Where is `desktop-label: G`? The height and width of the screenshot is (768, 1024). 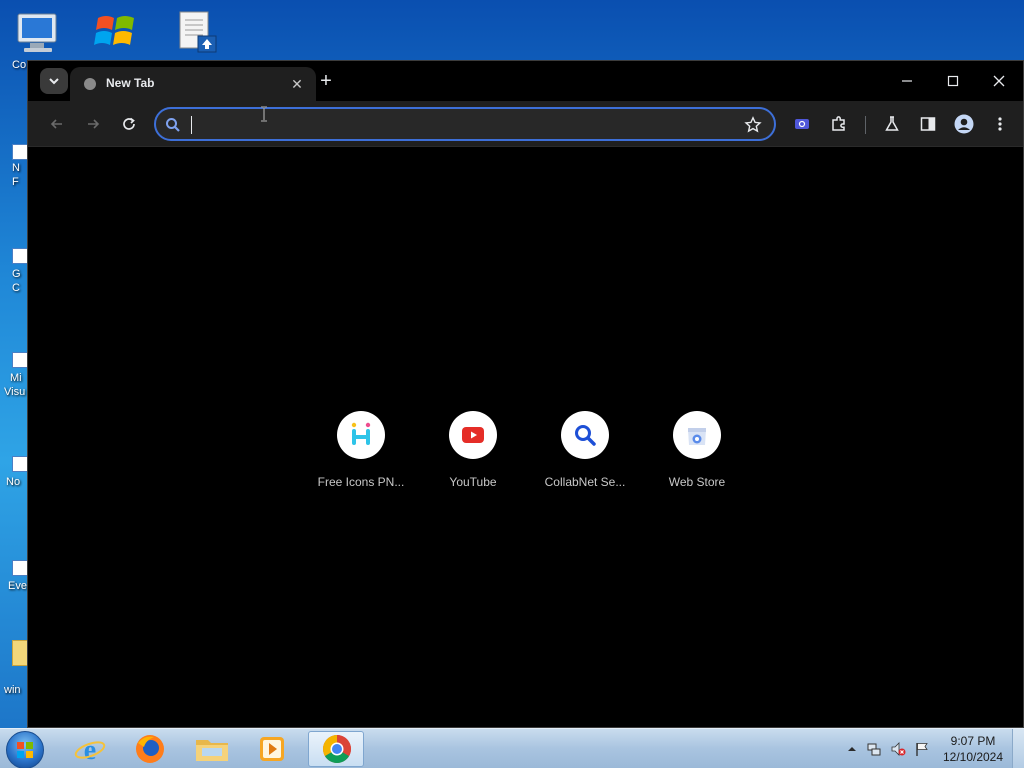
desktop-label: G is located at coordinates (16, 274).